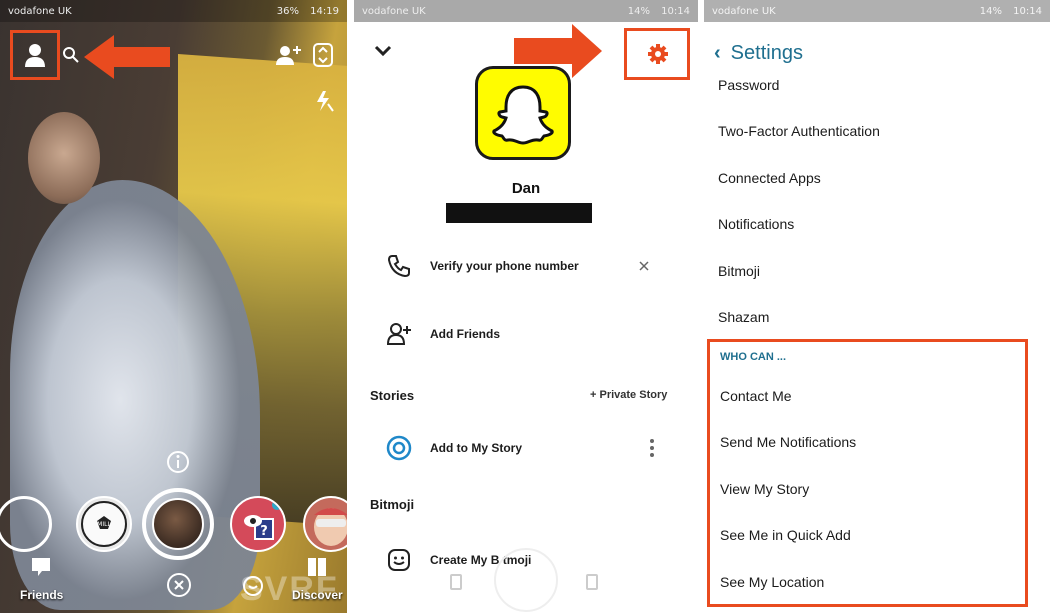 The height and width of the screenshot is (613, 1050). Describe the element at coordinates (41, 567) in the screenshot. I see `chat-icon` at that location.